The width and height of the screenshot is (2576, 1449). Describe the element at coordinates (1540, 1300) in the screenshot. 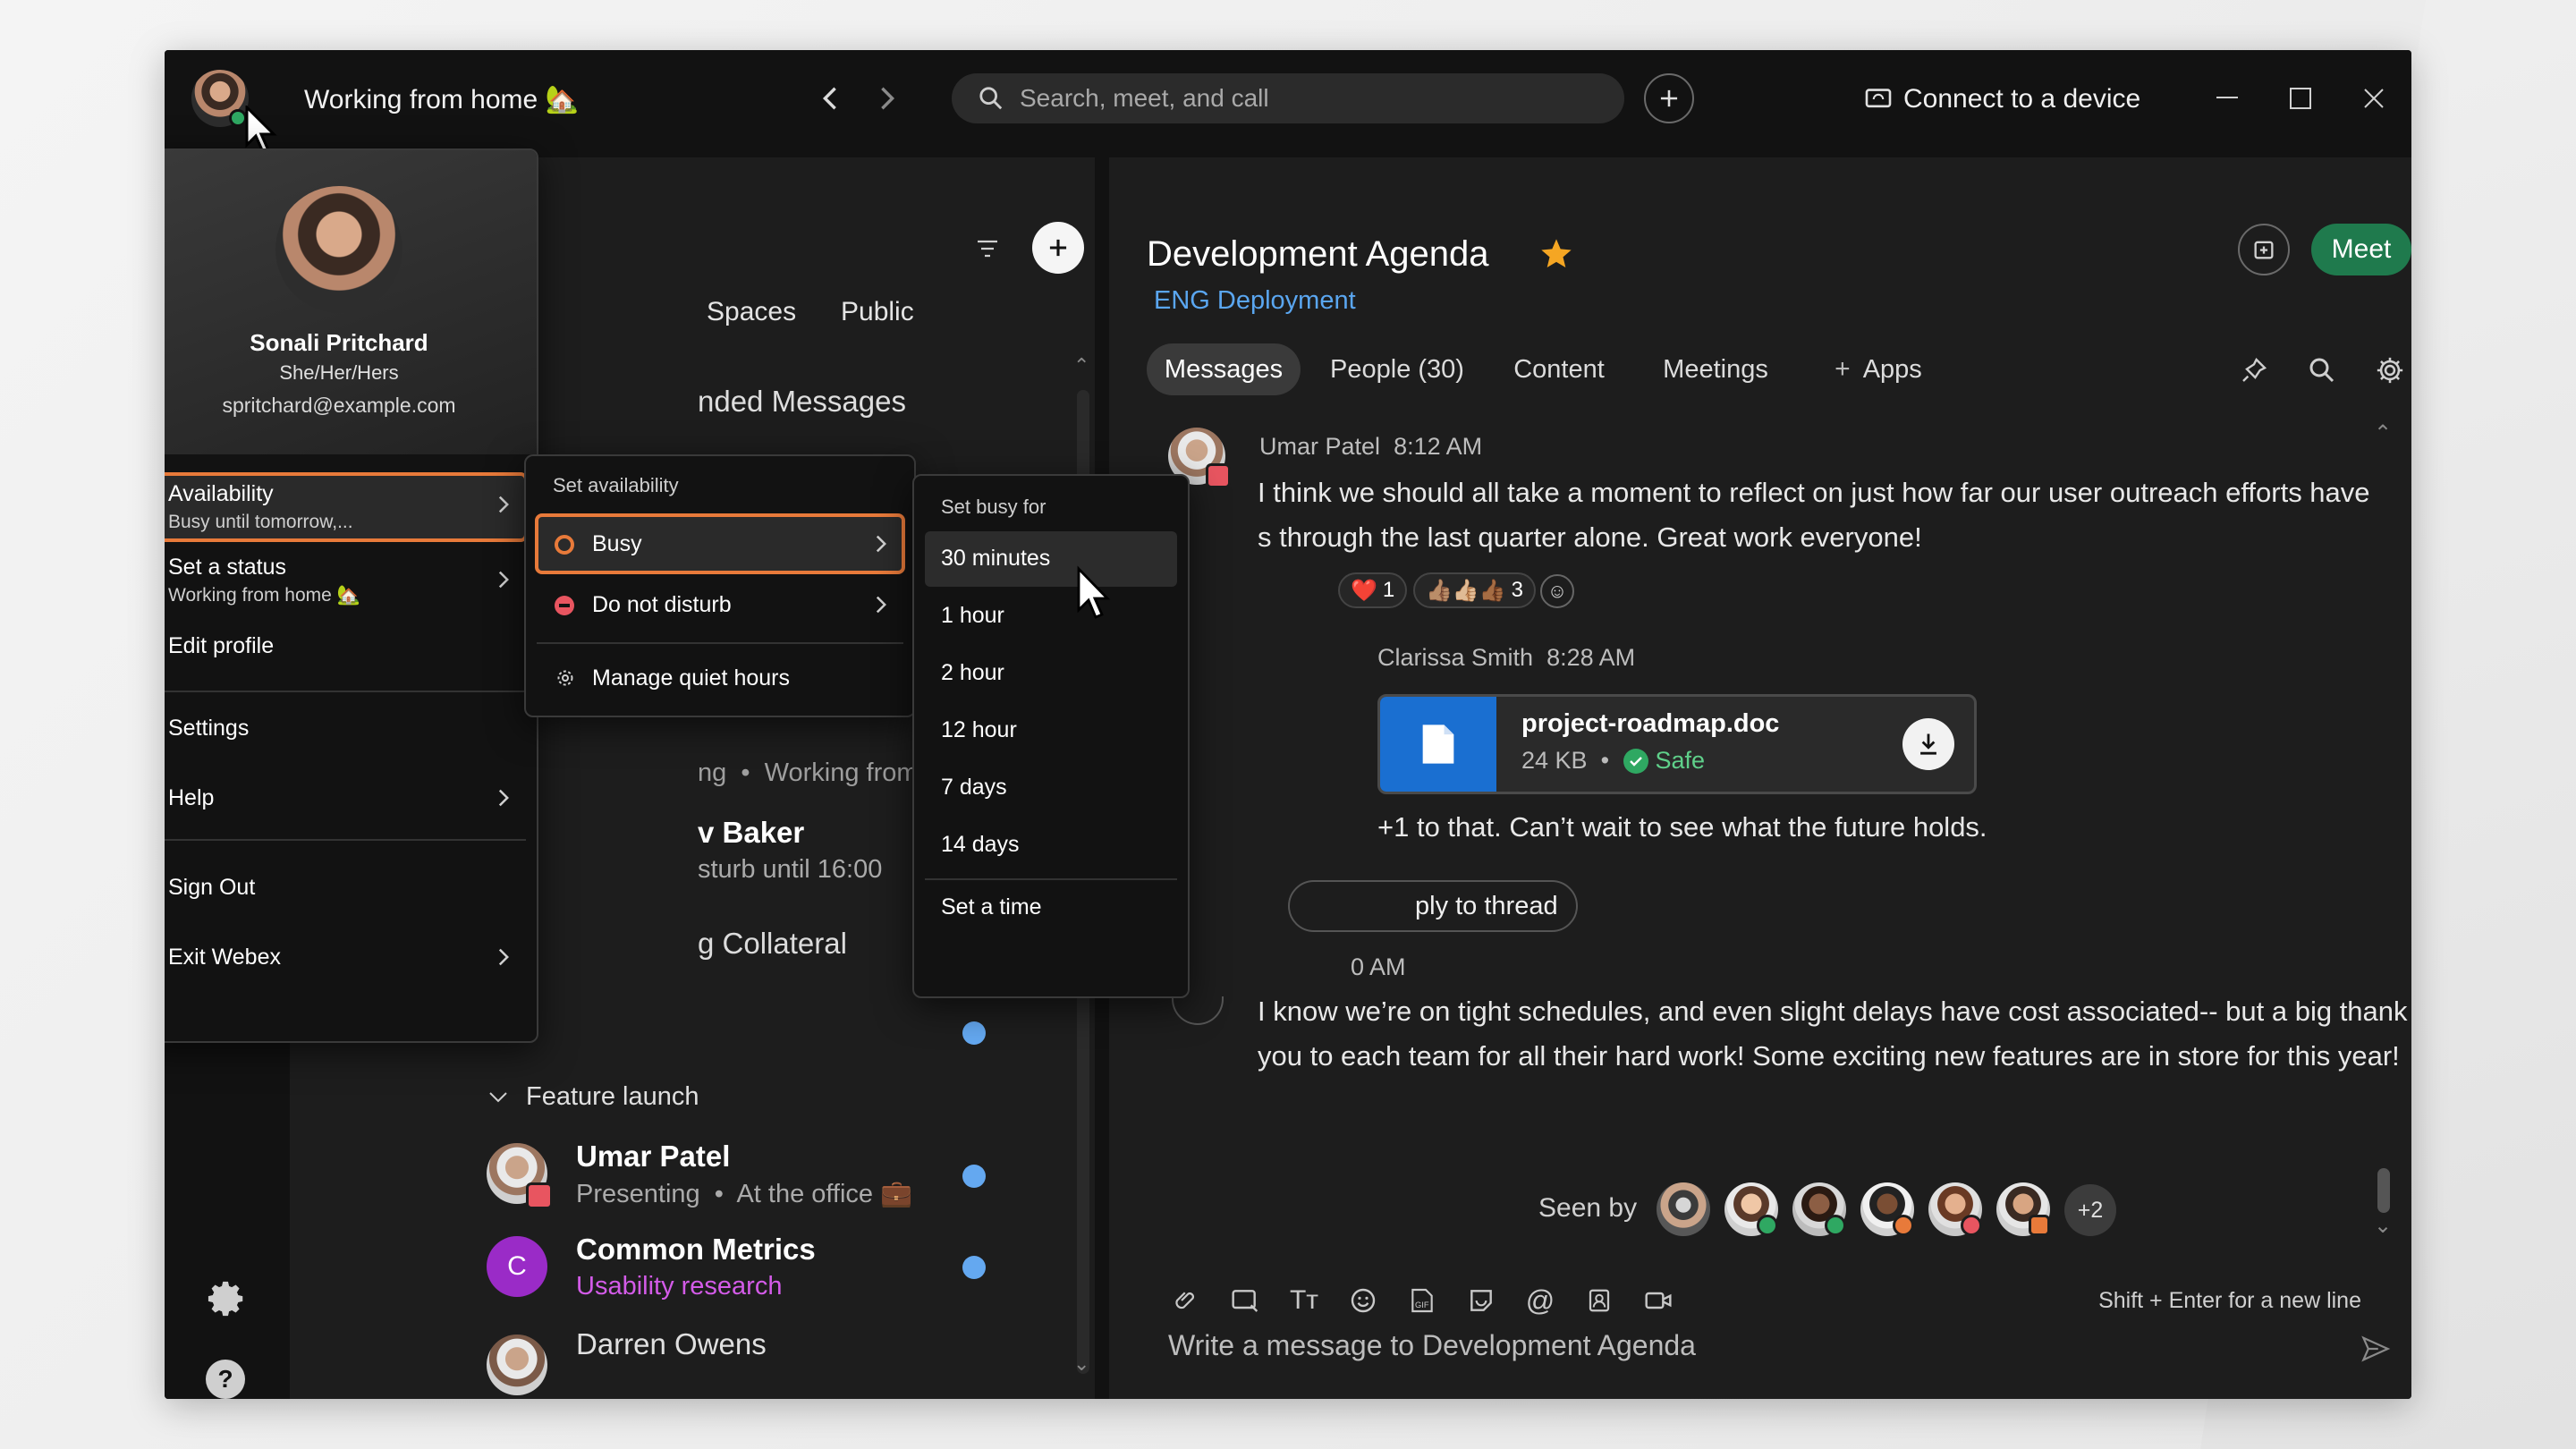

I see `mention-icon: @` at that location.